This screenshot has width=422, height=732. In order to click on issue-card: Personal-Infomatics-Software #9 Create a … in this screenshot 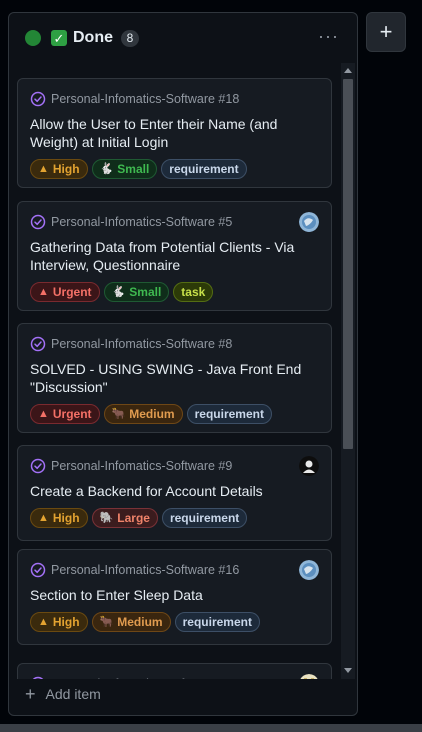, I will do `click(174, 493)`.